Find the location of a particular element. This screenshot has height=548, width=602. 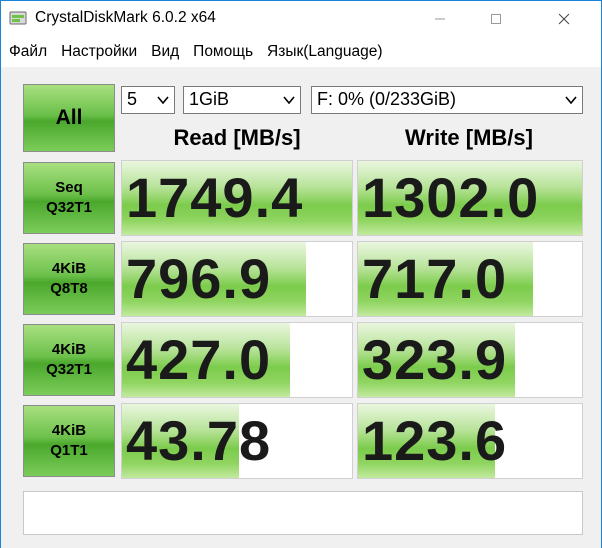

write-value: 717.0 is located at coordinates (435, 278).